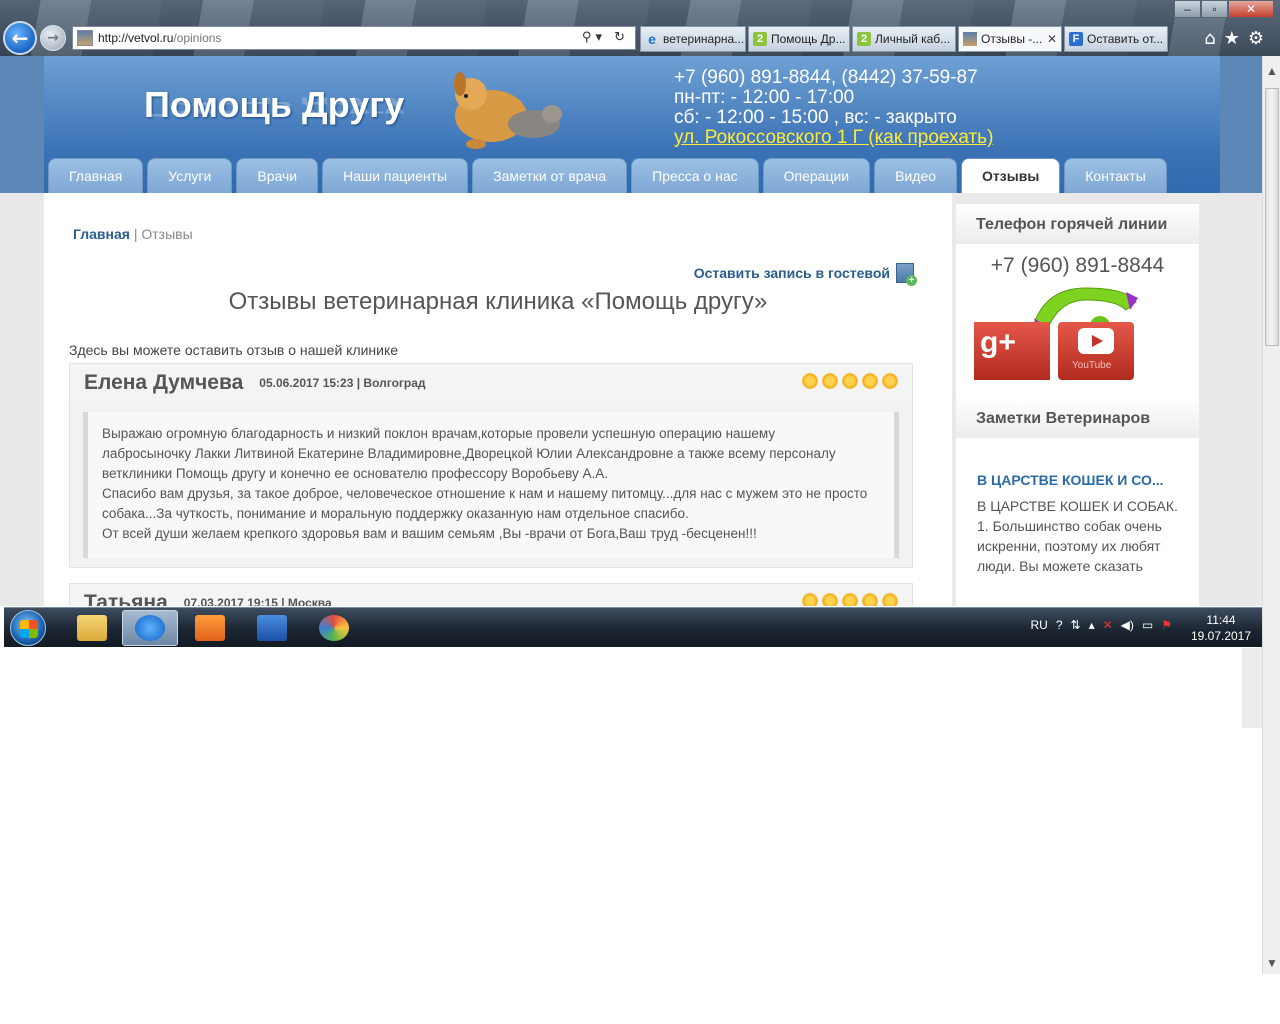 This screenshot has height=1024, width=1280. Describe the element at coordinates (1108, 625) in the screenshot. I see `antivirus-icon: ✕` at that location.